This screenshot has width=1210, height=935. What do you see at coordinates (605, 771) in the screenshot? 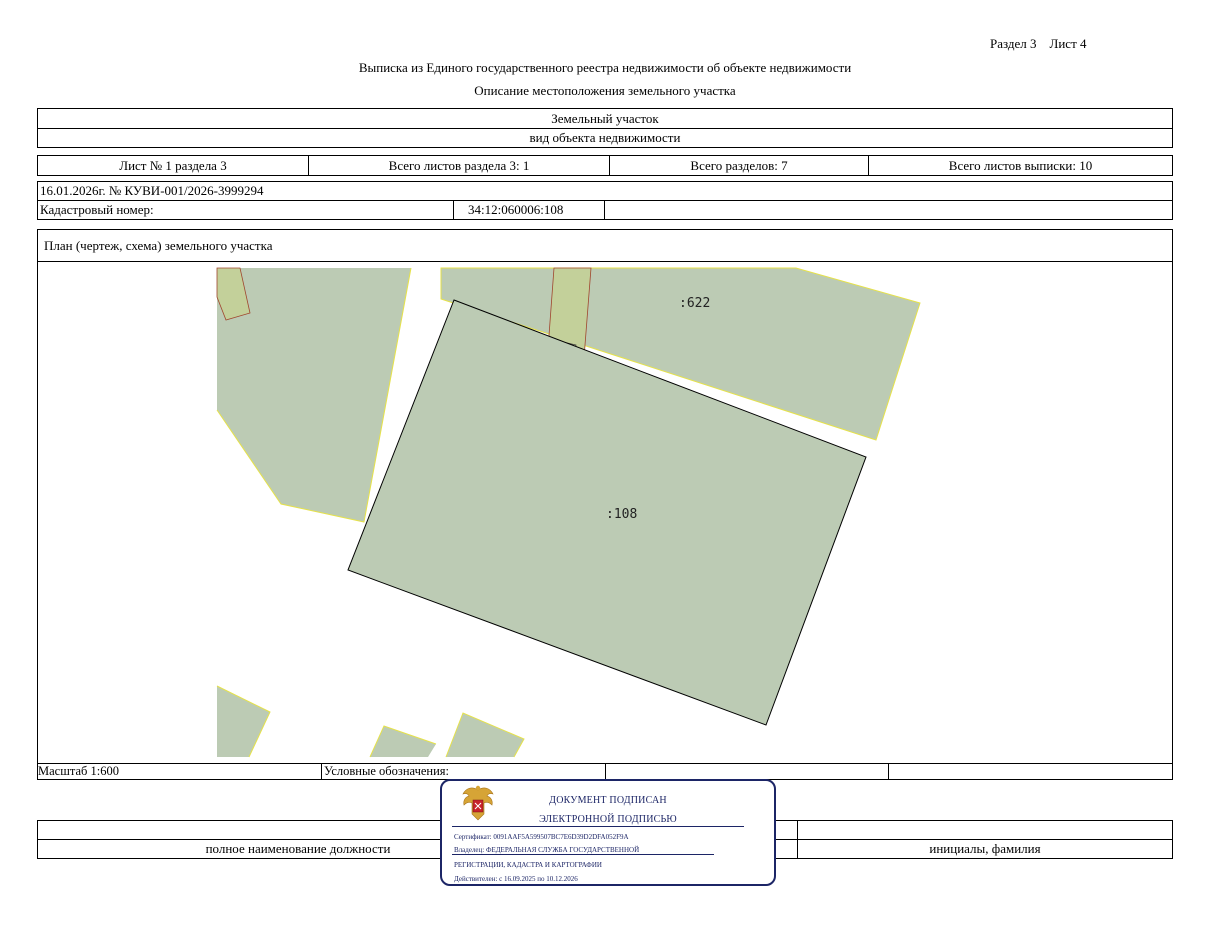
I see `scale-legend-row: Масштаб 1:600 Условные обозначения:` at bounding box center [605, 771].